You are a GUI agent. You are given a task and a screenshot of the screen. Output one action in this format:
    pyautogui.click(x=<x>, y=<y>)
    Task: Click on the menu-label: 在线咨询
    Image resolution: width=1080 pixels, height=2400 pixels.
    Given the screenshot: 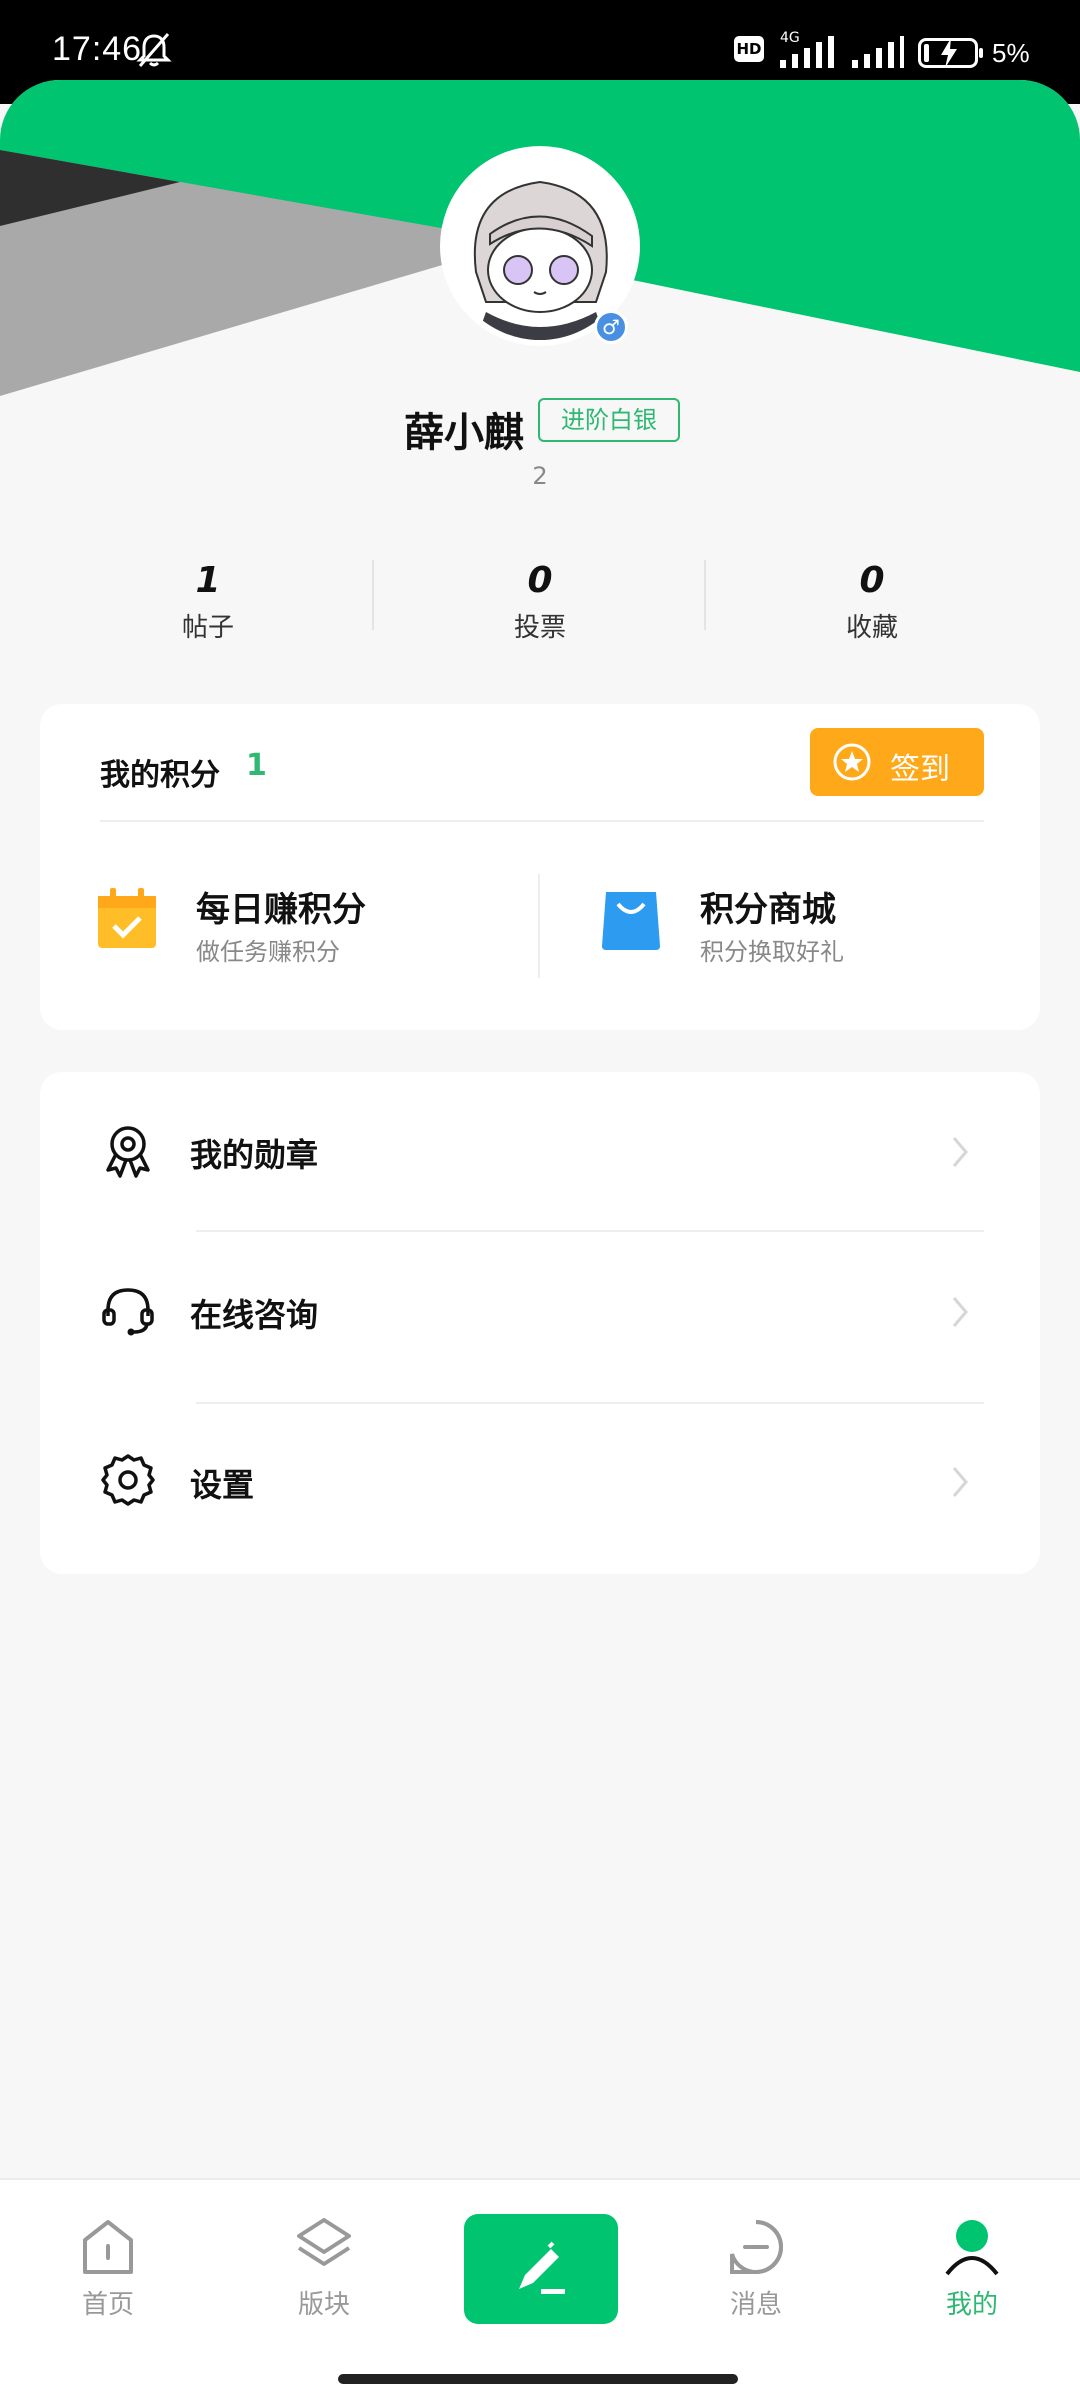 What is the action you would take?
    pyautogui.click(x=254, y=1315)
    